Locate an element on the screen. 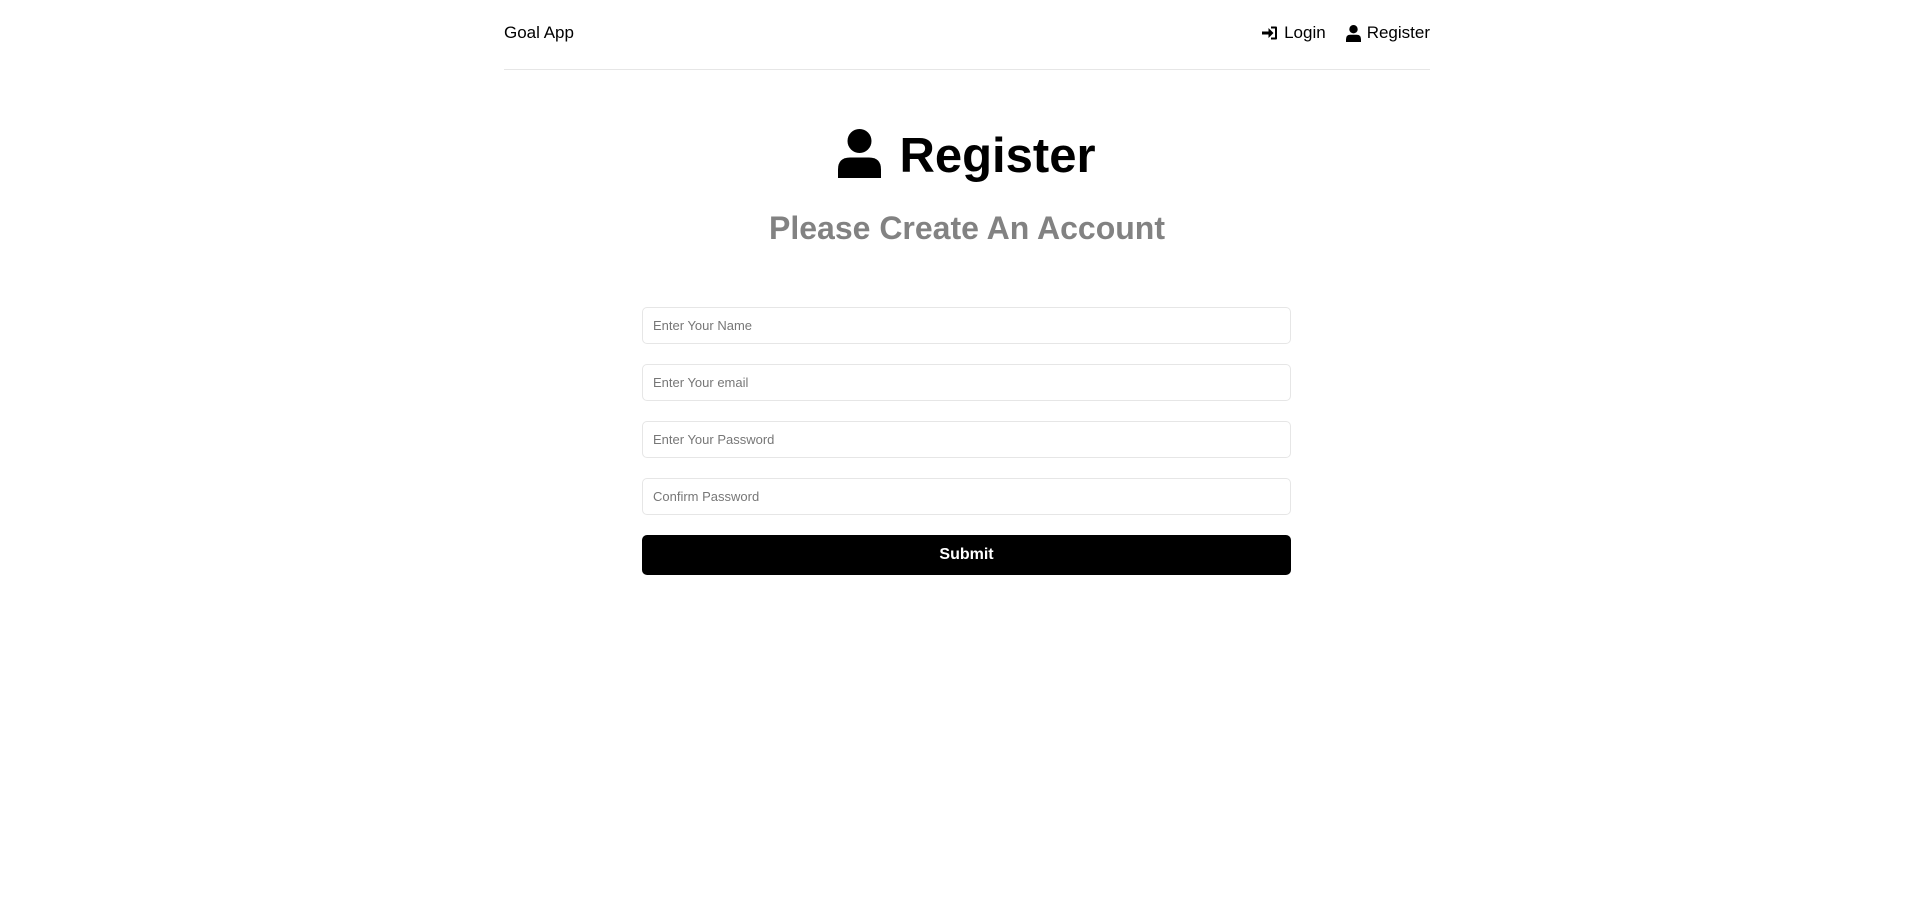 The image size is (1917, 924). login-link: Login is located at coordinates (1294, 33).